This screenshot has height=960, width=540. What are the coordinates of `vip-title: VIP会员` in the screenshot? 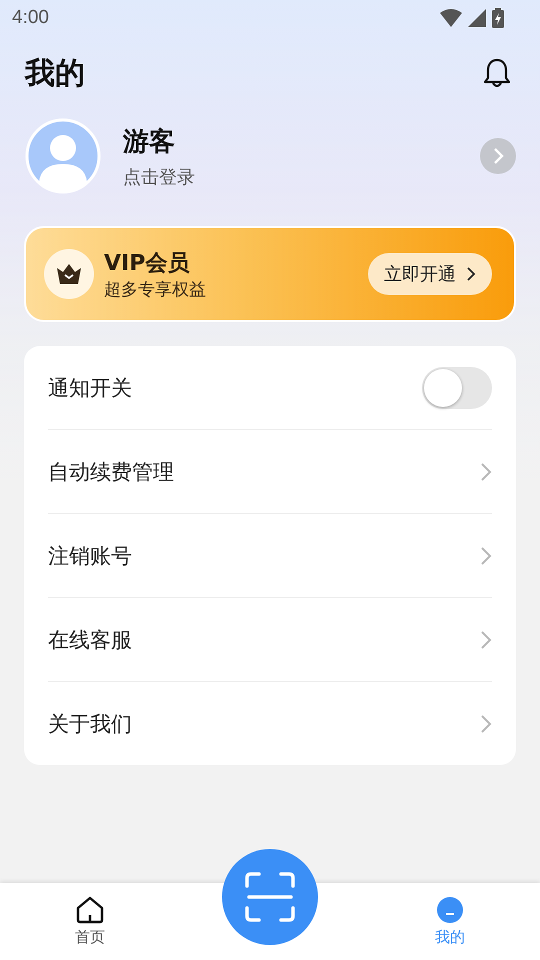 It's located at (147, 264).